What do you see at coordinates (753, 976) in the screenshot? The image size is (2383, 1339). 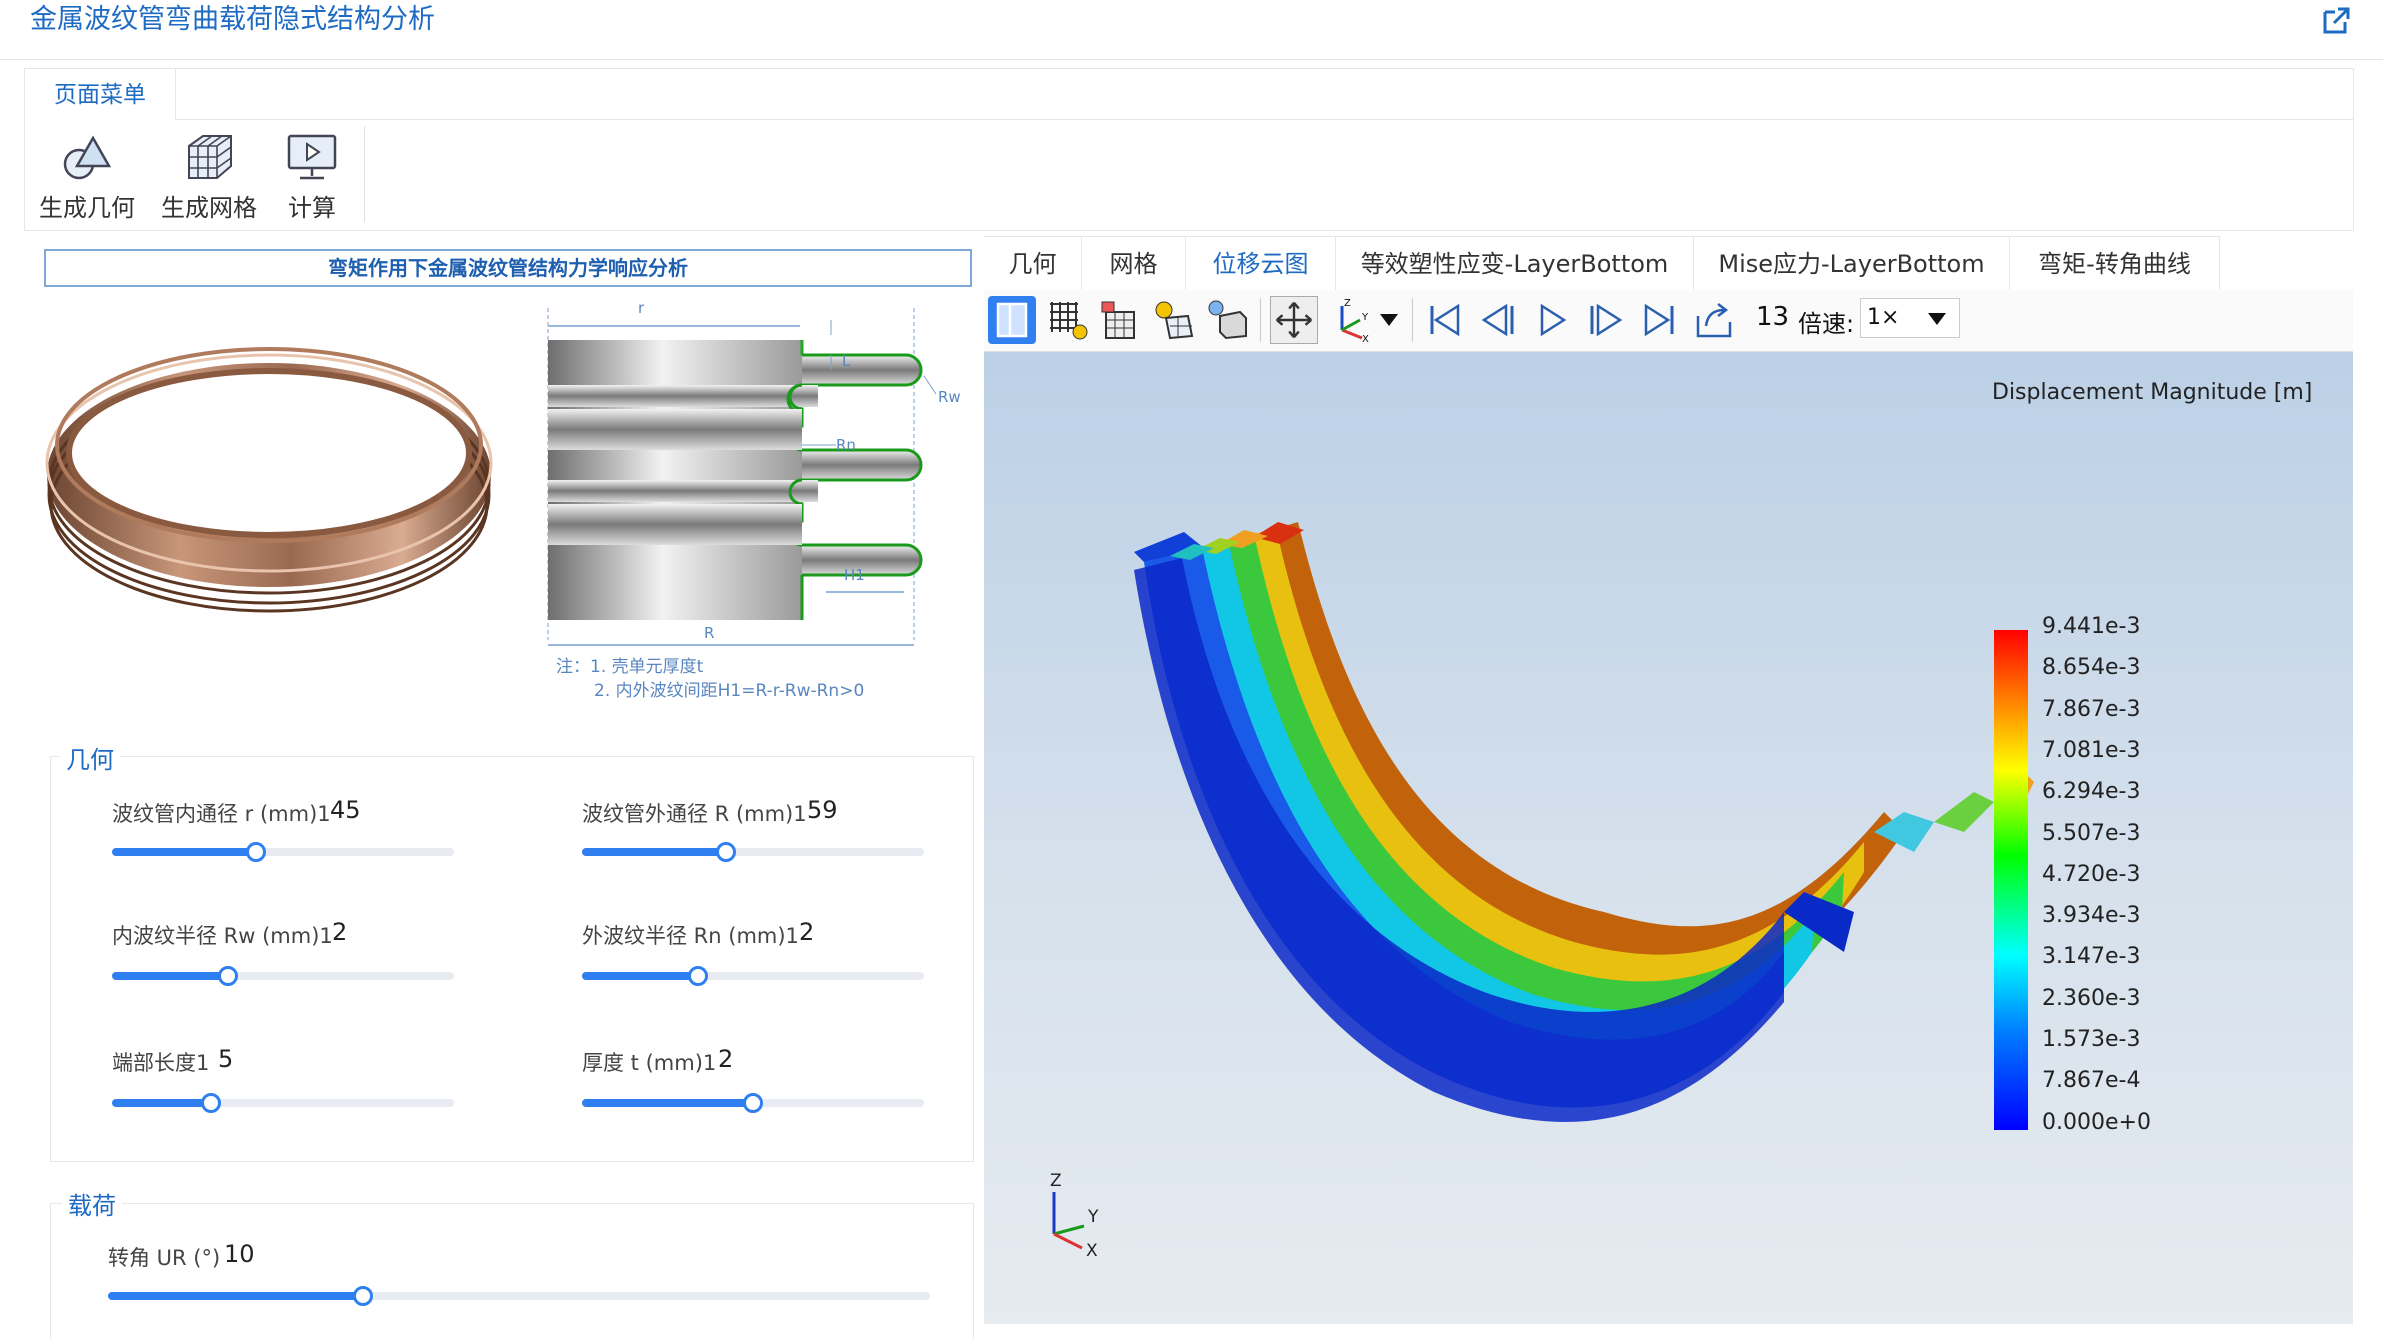 I see `slider-outer-radius` at bounding box center [753, 976].